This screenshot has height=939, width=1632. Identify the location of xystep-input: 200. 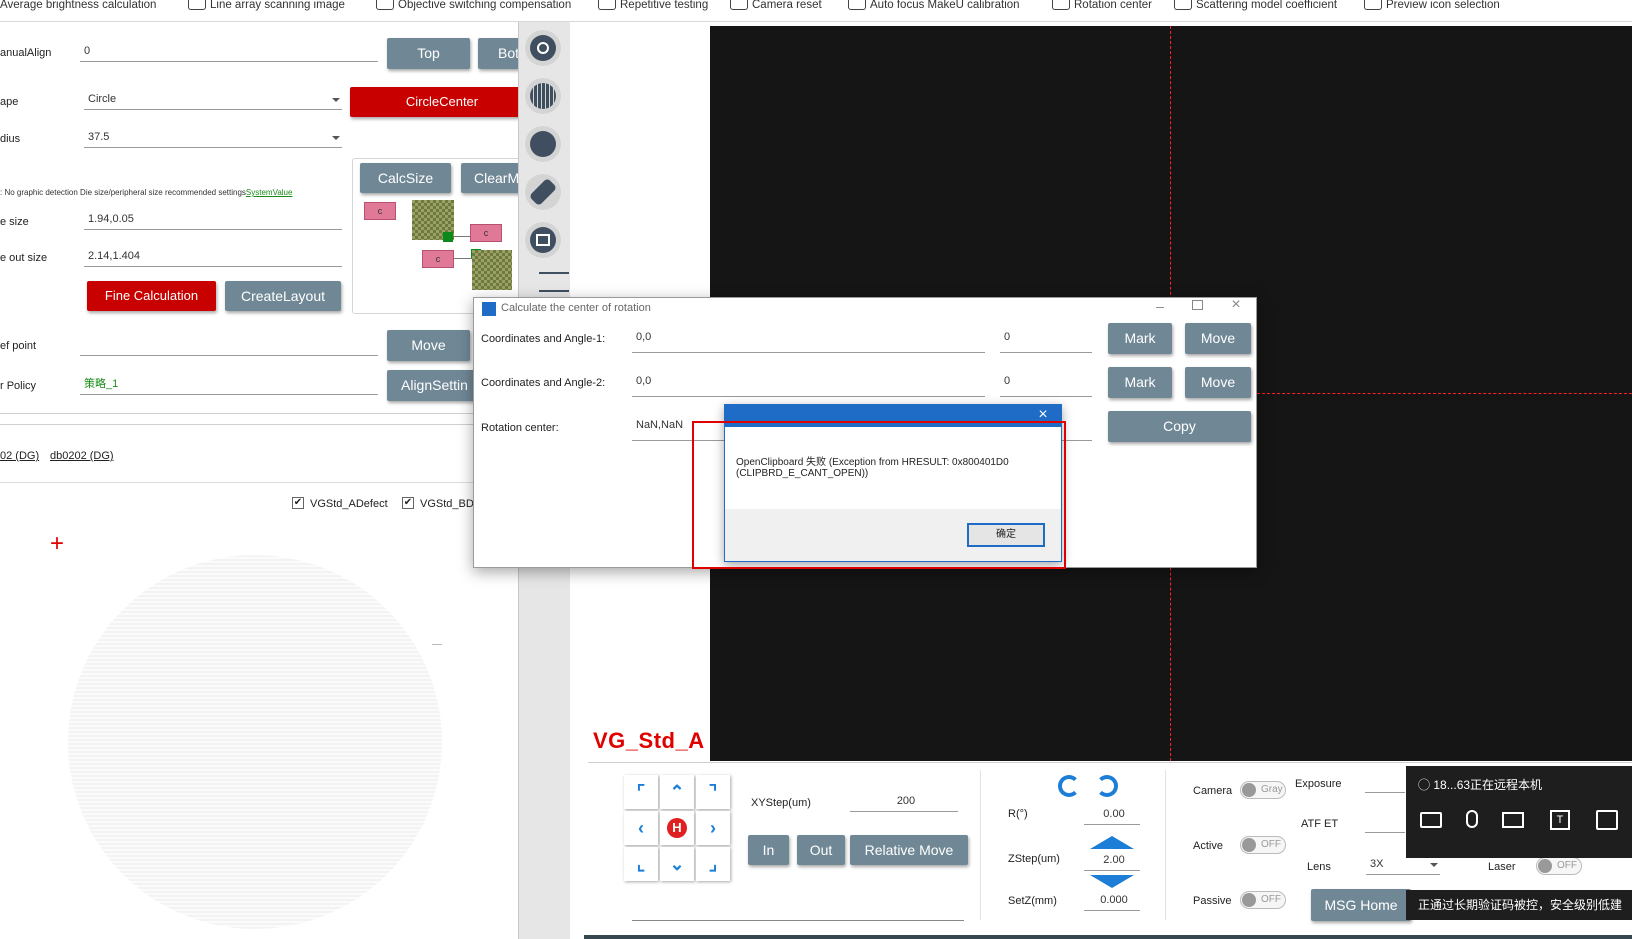
(904, 802).